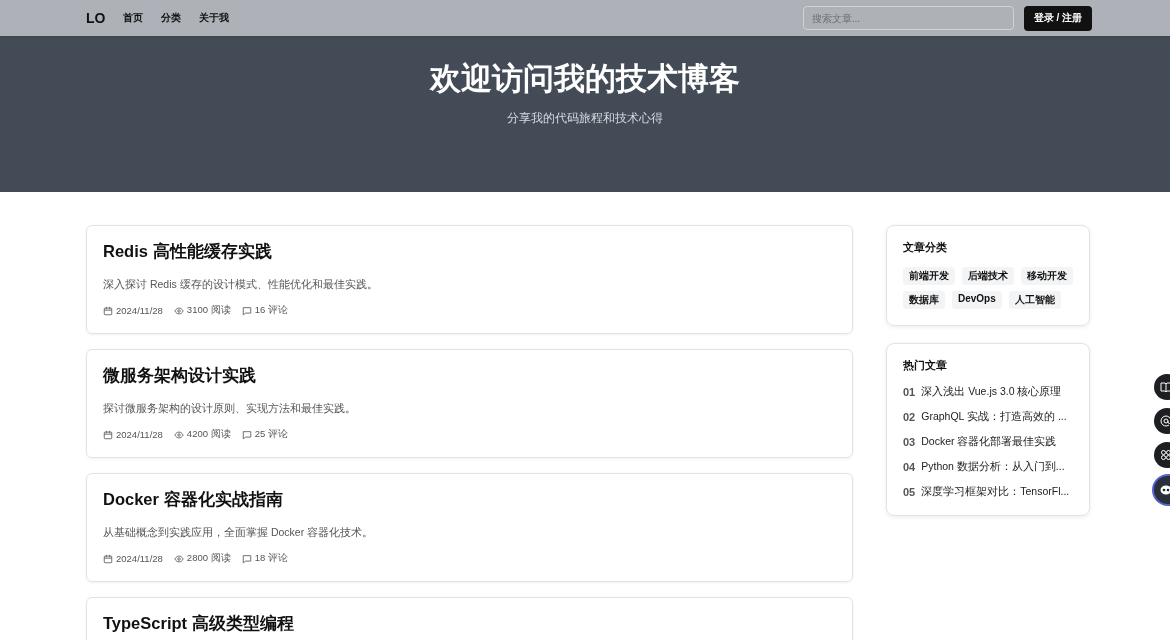  Describe the element at coordinates (924, 300) in the screenshot. I see `category-tag: 数据库` at that location.